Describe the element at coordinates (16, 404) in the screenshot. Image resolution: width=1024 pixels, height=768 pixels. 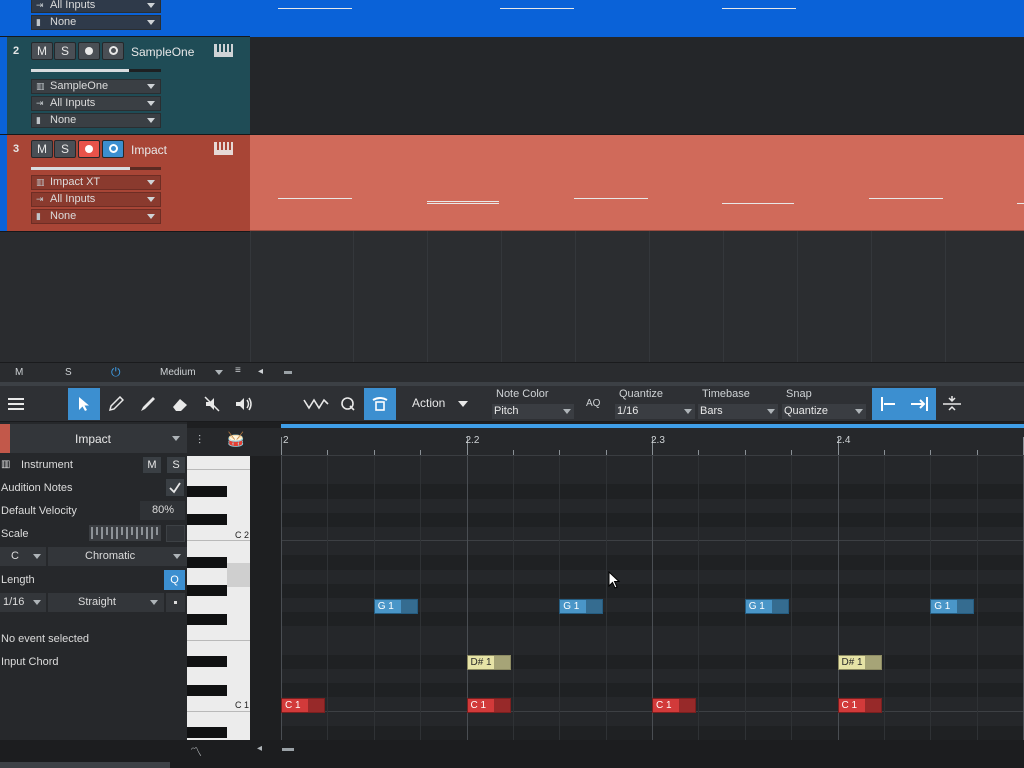
I see `menu-button` at that location.